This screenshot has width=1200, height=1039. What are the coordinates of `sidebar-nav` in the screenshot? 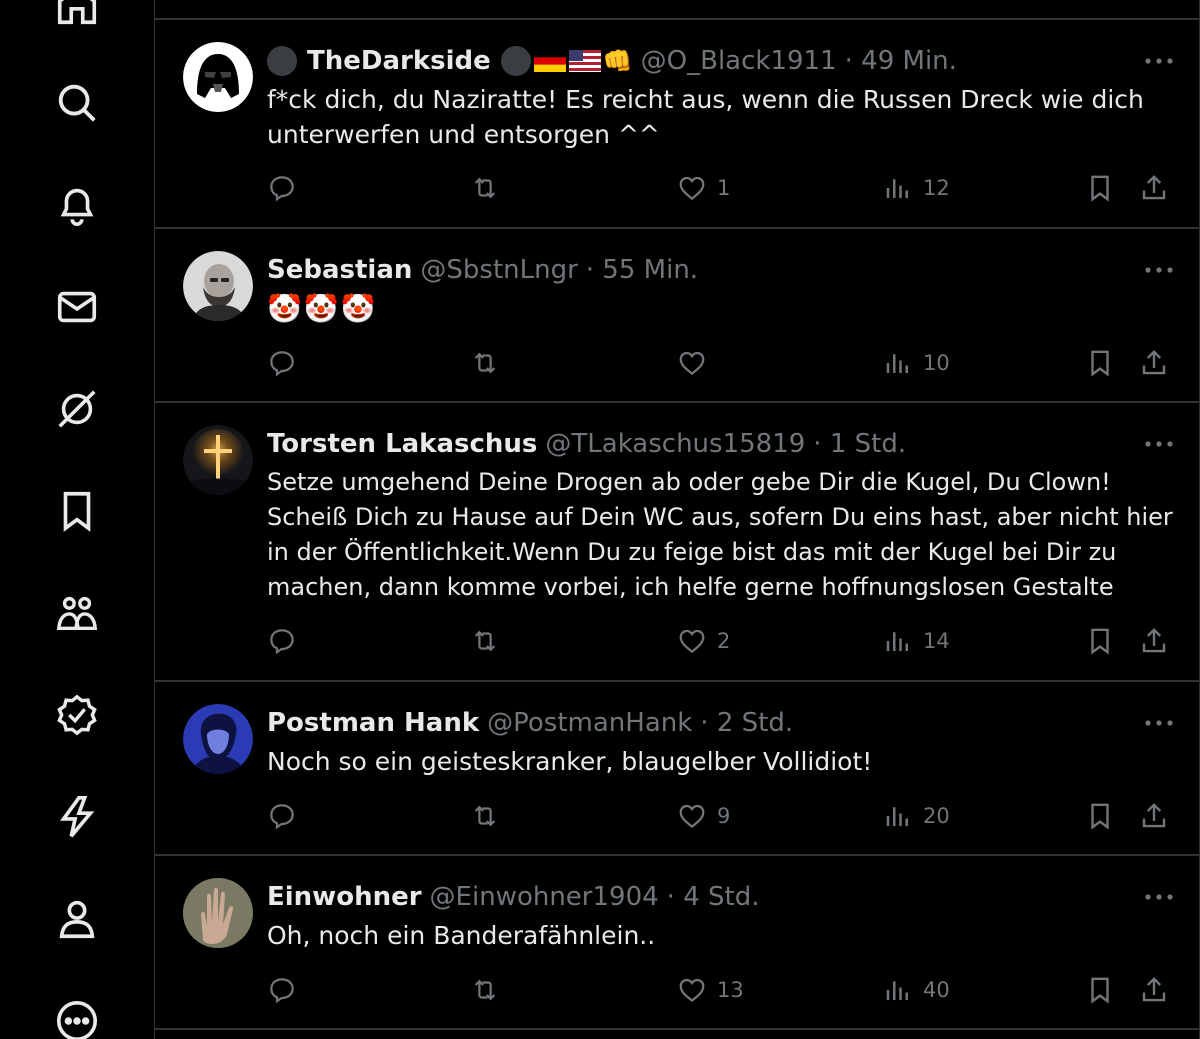 It's located at (77, 519).